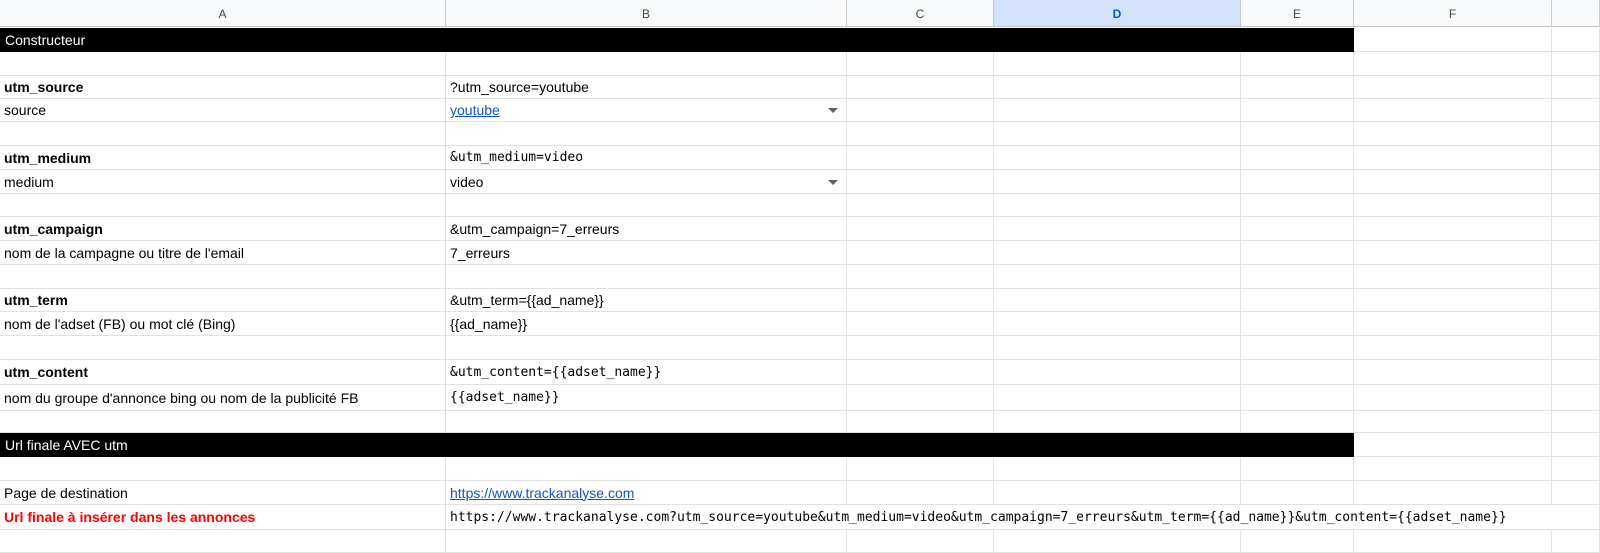  Describe the element at coordinates (223, 158) in the screenshot. I see `cell-utm-medium-label: utm_medium` at that location.